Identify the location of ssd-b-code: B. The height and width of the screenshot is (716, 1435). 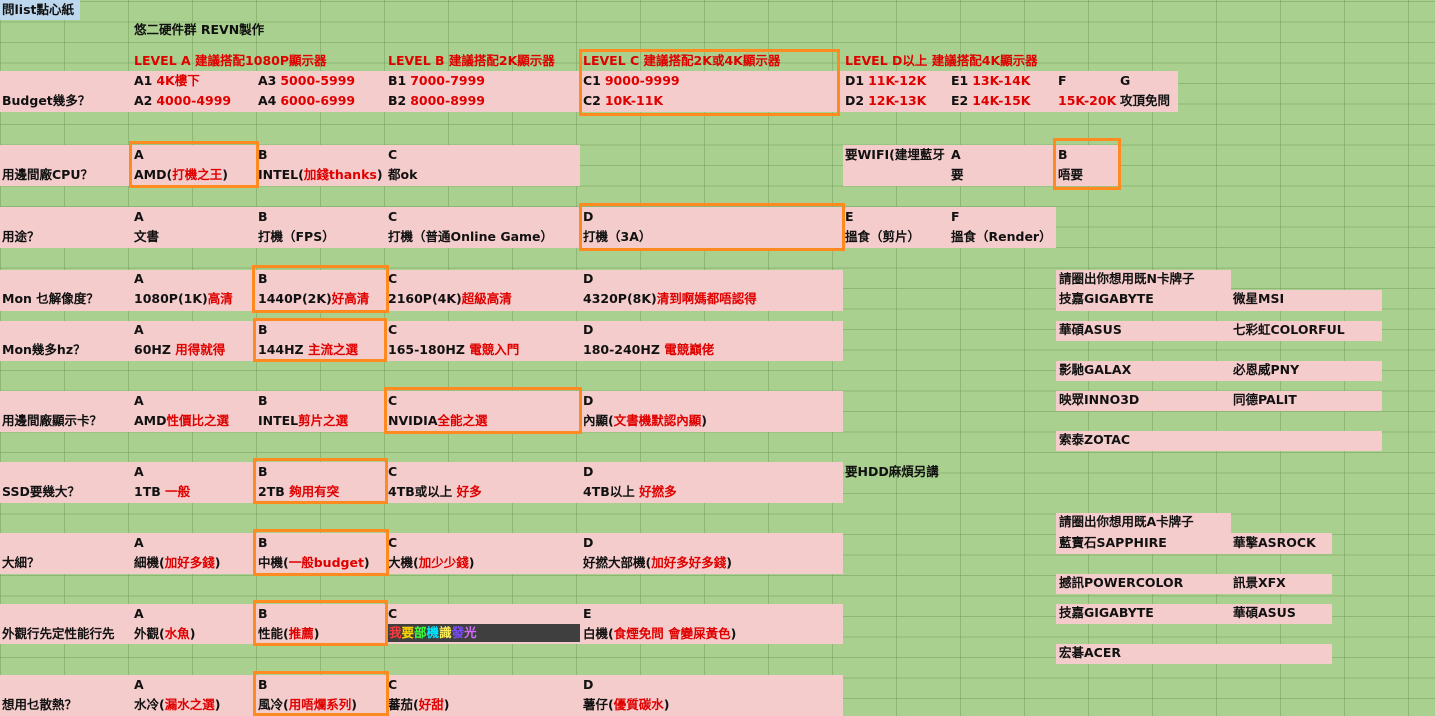
(263, 472).